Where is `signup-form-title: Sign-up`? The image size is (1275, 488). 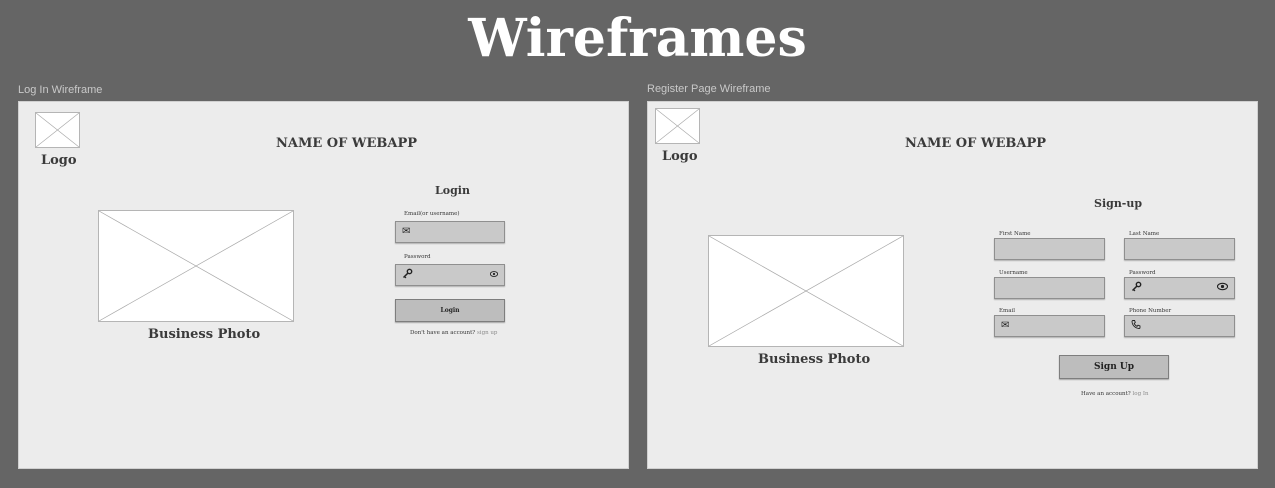 signup-form-title: Sign-up is located at coordinates (1118, 203).